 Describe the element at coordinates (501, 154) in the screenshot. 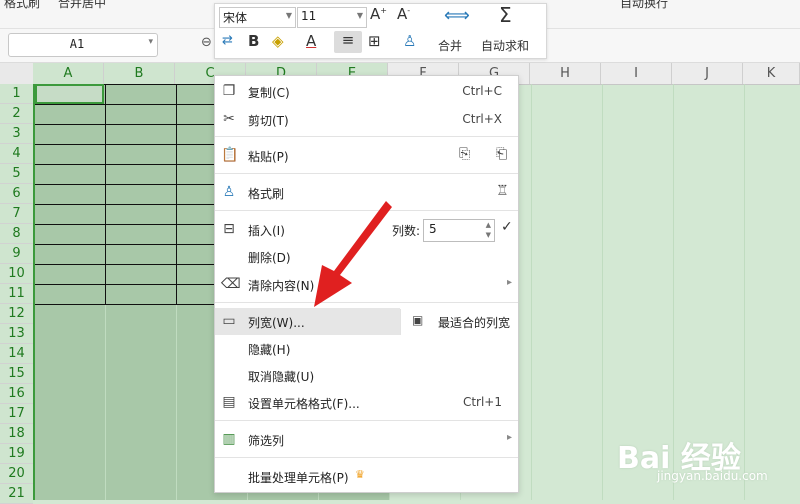

I see `paste-special-icon: ⎗` at that location.